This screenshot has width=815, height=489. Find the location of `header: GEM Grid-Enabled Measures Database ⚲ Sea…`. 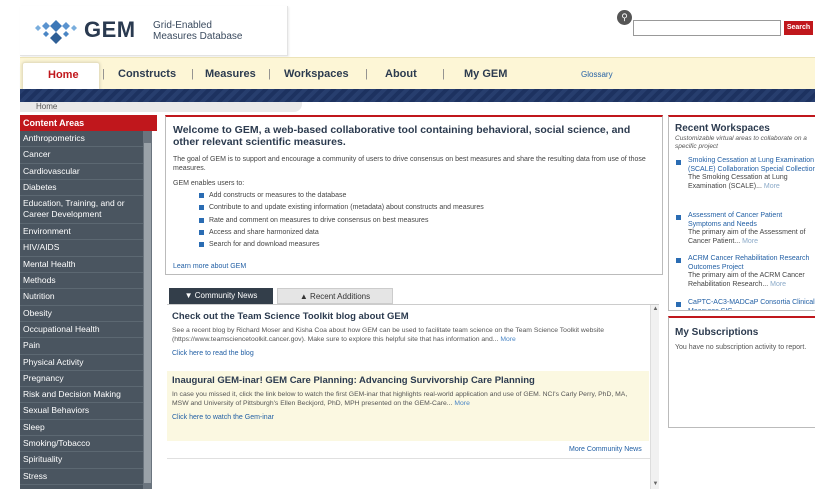

header: GEM Grid-Enabled Measures Database ⚲ Sea… is located at coordinates (417, 31).